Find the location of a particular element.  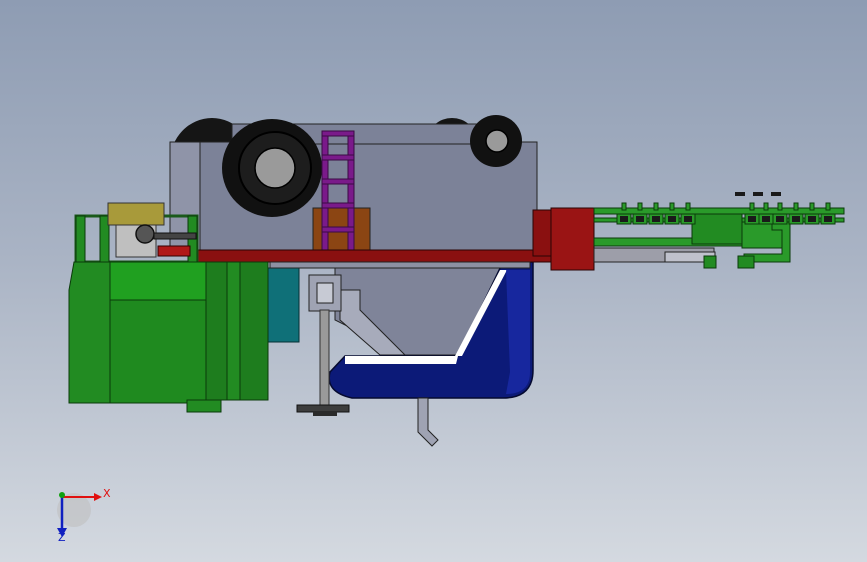

front-wheel is located at coordinates (496, 141).